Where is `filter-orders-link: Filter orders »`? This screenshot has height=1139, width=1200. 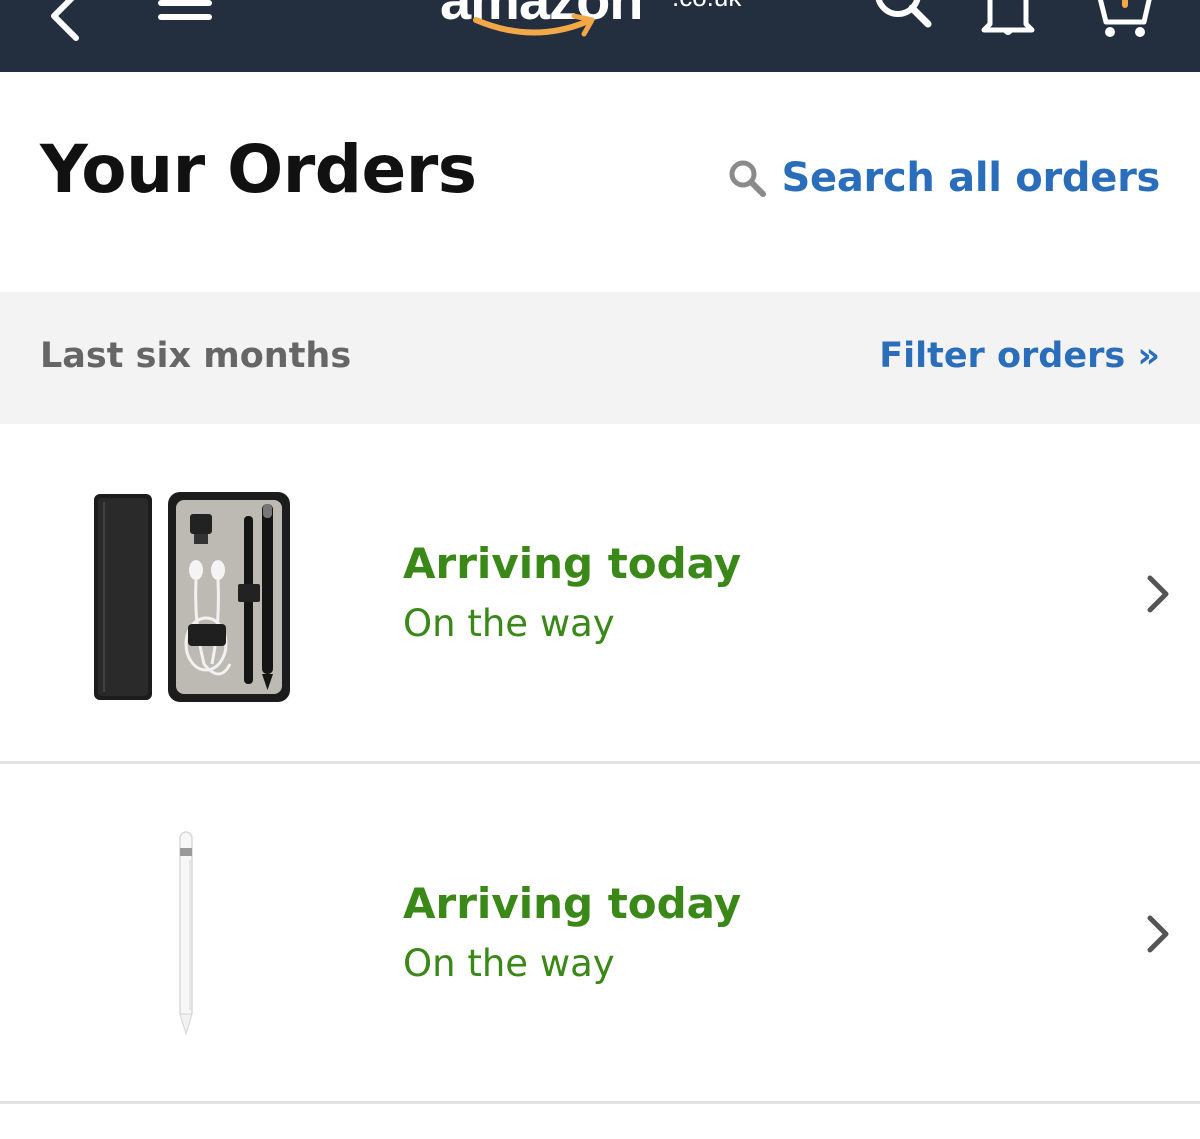
filter-orders-link: Filter orders » is located at coordinates (1019, 356).